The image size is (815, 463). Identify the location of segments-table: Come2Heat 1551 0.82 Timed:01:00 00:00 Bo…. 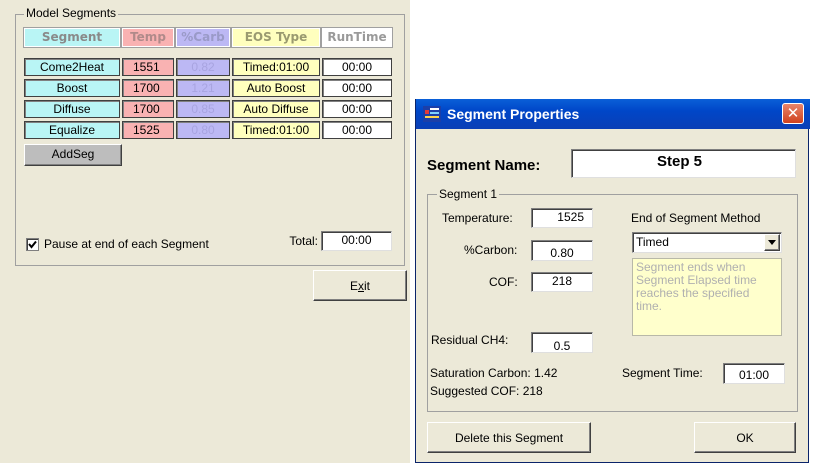
(209, 100).